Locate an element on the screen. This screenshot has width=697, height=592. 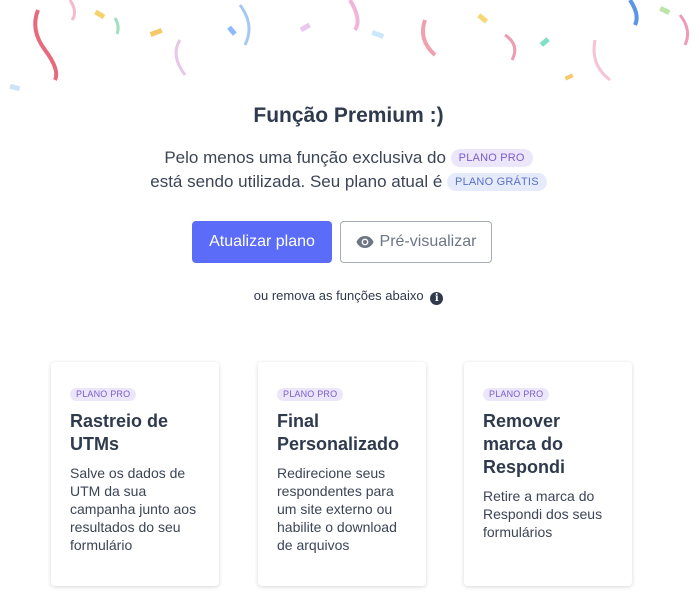
feature-title: Rastreio de UTMs is located at coordinates (119, 432).